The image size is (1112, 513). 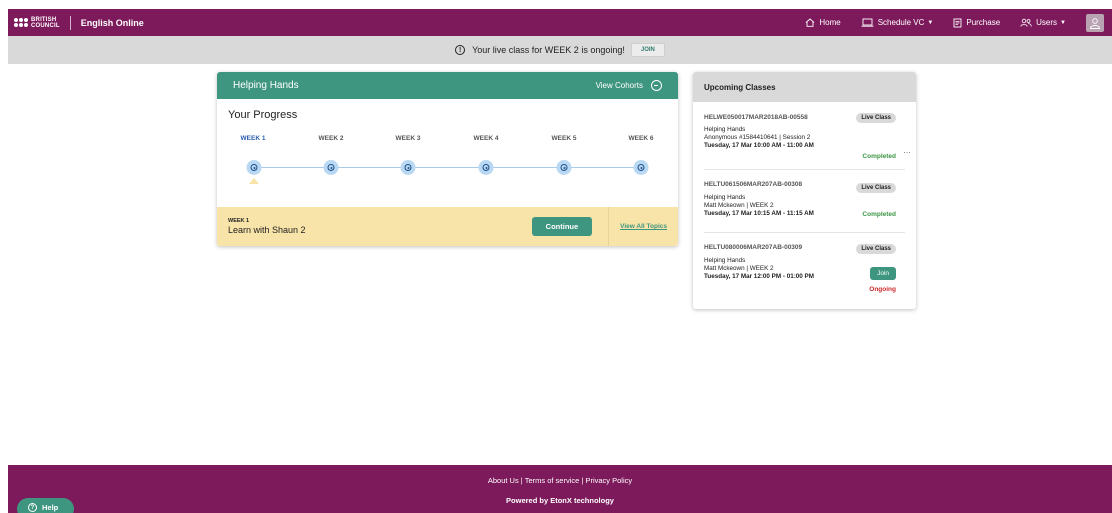 I want to click on collapse-icon, so click(x=656, y=85).